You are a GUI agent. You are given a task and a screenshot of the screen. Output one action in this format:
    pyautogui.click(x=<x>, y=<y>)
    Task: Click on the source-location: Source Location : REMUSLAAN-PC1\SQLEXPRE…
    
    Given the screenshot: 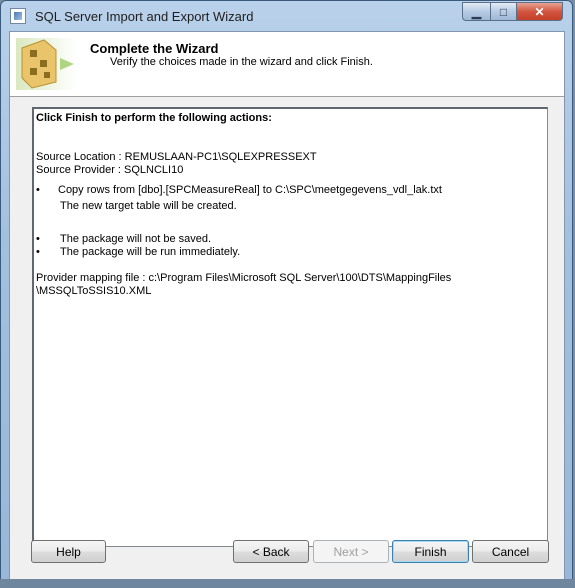 What is the action you would take?
    pyautogui.click(x=176, y=157)
    